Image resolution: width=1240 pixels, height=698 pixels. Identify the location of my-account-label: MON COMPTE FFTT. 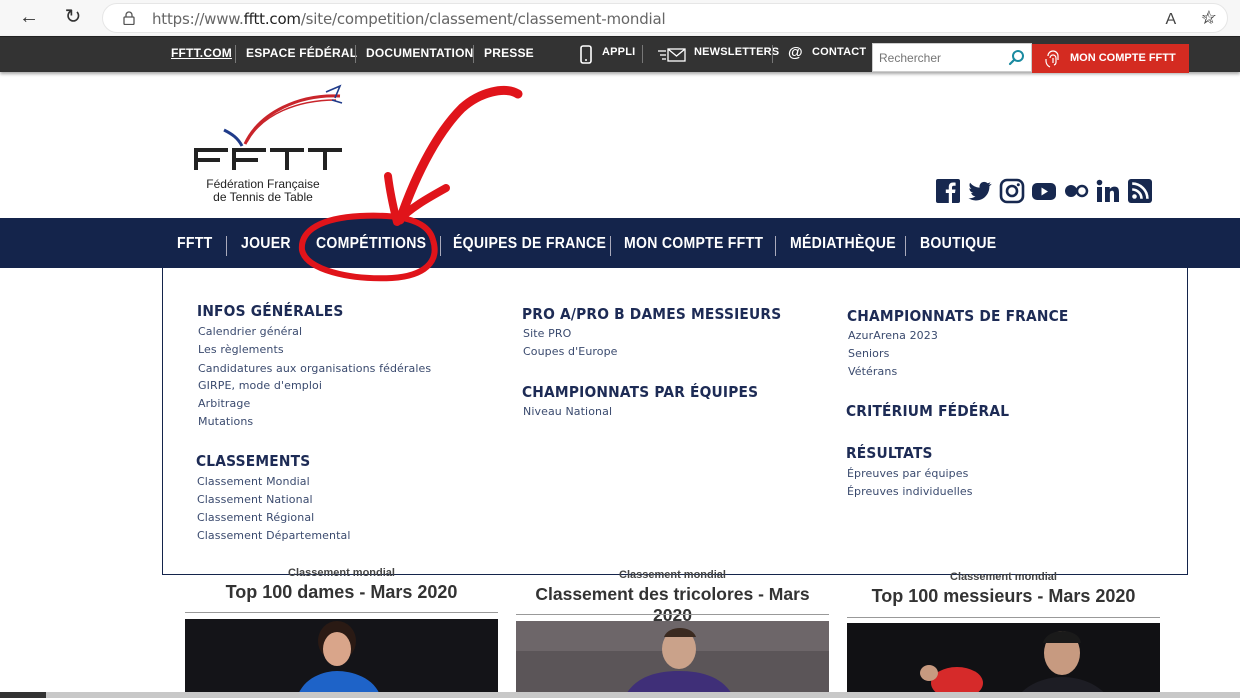
(1123, 58).